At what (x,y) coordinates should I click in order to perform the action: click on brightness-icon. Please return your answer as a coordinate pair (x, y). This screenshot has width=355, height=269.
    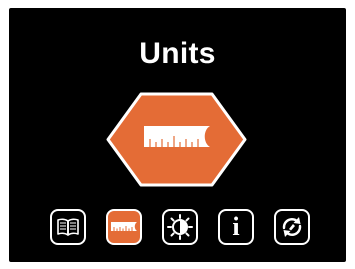
    Looking at the image, I should click on (180, 227).